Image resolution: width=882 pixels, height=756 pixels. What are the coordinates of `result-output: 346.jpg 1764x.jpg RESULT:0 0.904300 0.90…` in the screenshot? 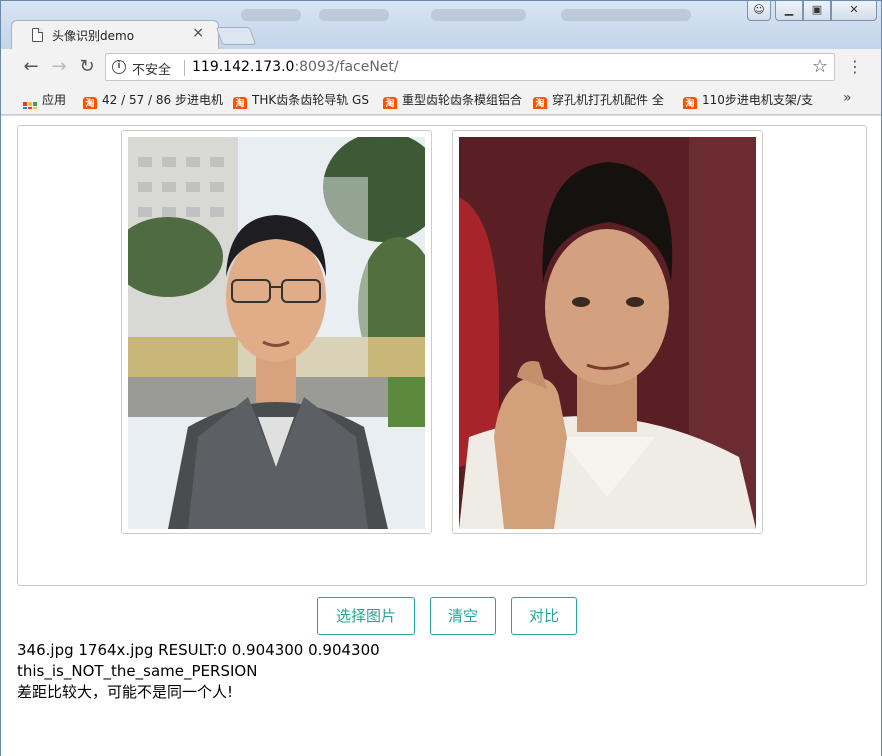 It's located at (198, 671).